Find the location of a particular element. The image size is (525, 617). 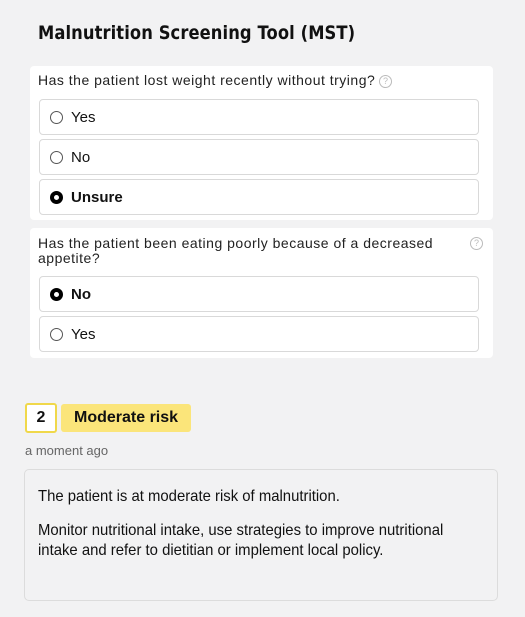

risk-badge: Moderate risk is located at coordinates (126, 418).